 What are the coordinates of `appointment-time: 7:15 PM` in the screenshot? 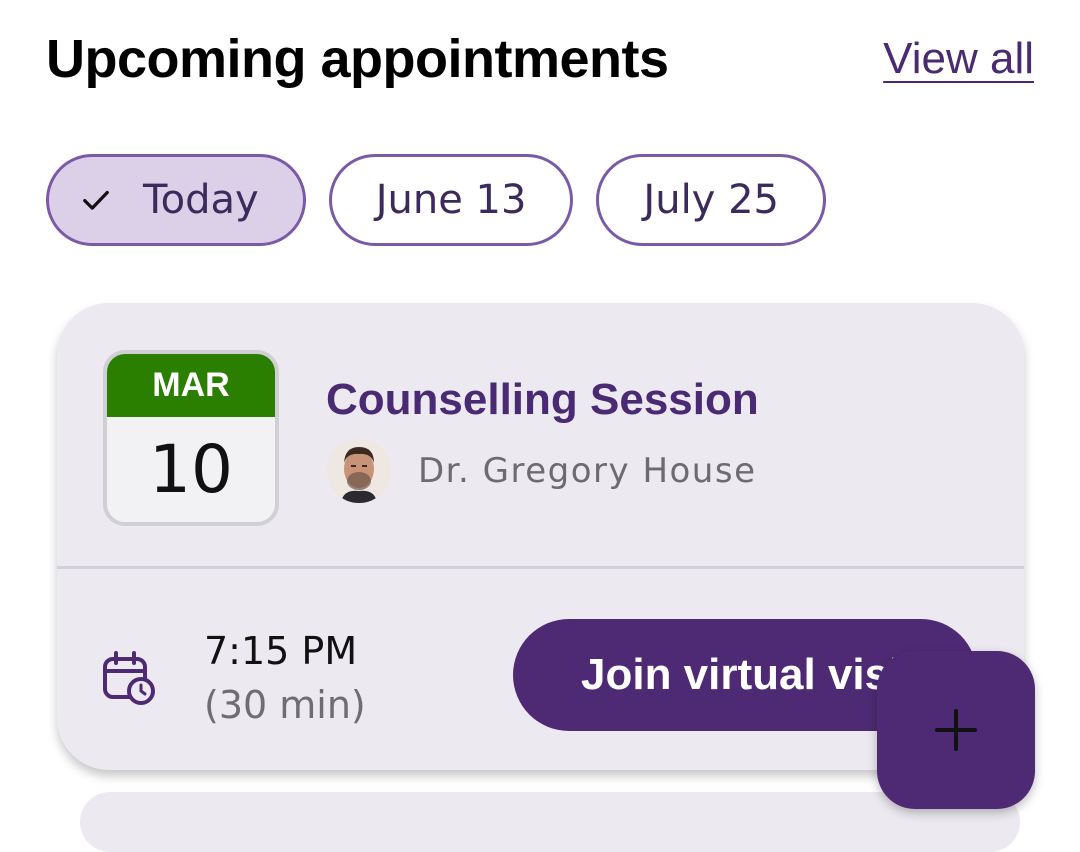 It's located at (281, 651).